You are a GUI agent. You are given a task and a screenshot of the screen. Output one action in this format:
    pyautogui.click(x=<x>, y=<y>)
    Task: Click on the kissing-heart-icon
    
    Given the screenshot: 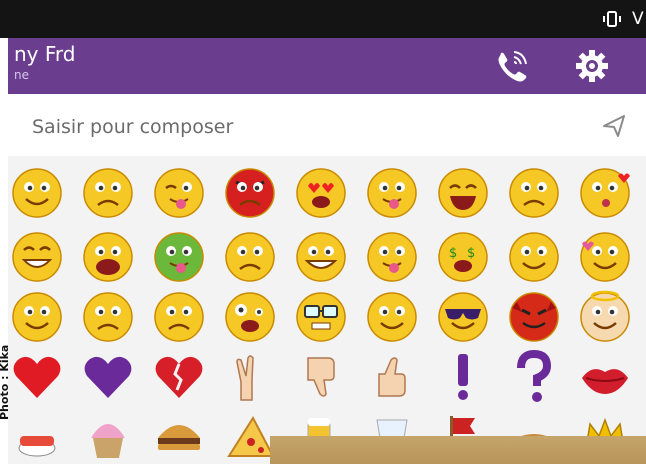 What is the action you would take?
    pyautogui.click(x=605, y=193)
    